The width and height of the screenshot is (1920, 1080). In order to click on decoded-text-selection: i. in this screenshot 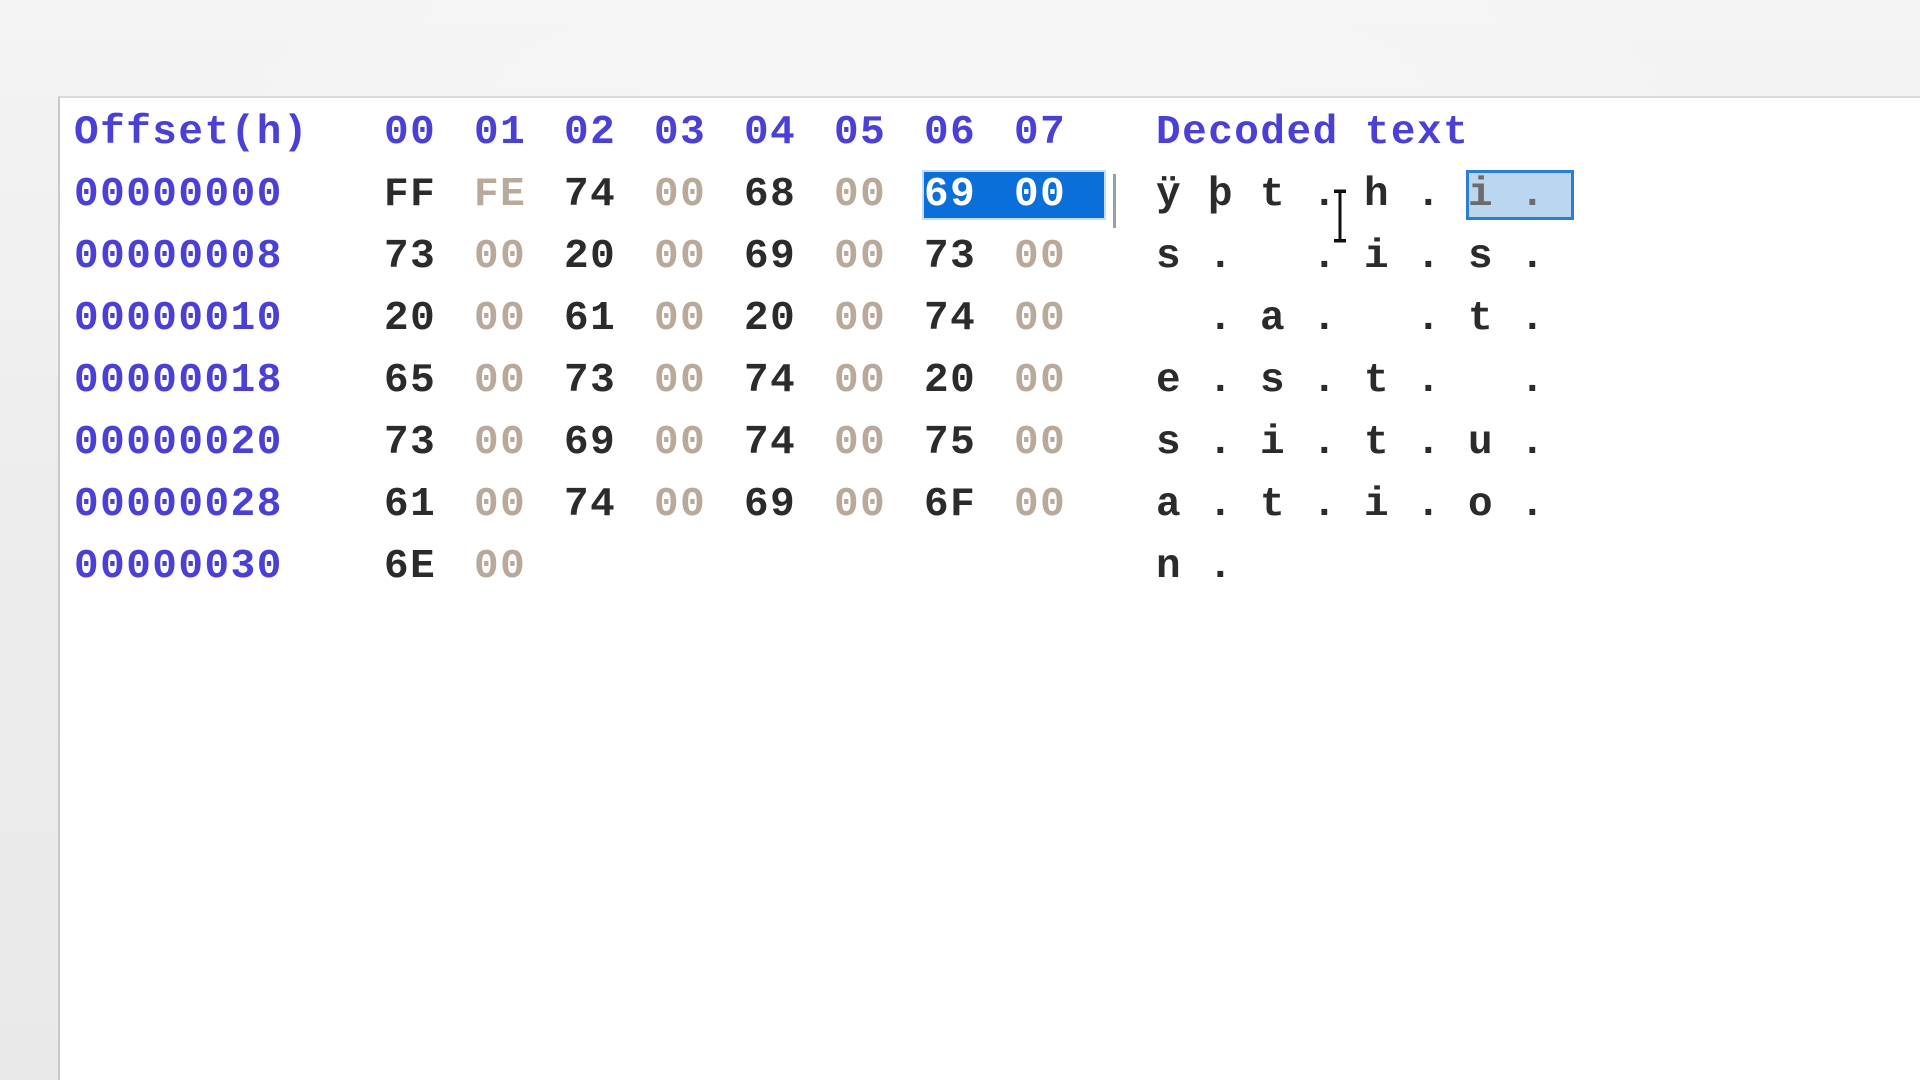, I will do `click(1520, 195)`.